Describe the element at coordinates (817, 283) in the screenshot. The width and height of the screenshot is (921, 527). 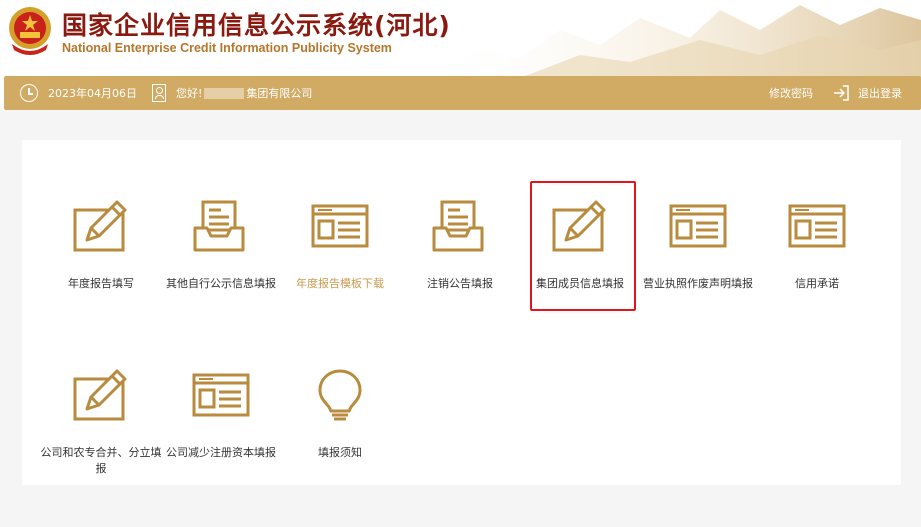
I see `tile-label: 信用承诺` at that location.